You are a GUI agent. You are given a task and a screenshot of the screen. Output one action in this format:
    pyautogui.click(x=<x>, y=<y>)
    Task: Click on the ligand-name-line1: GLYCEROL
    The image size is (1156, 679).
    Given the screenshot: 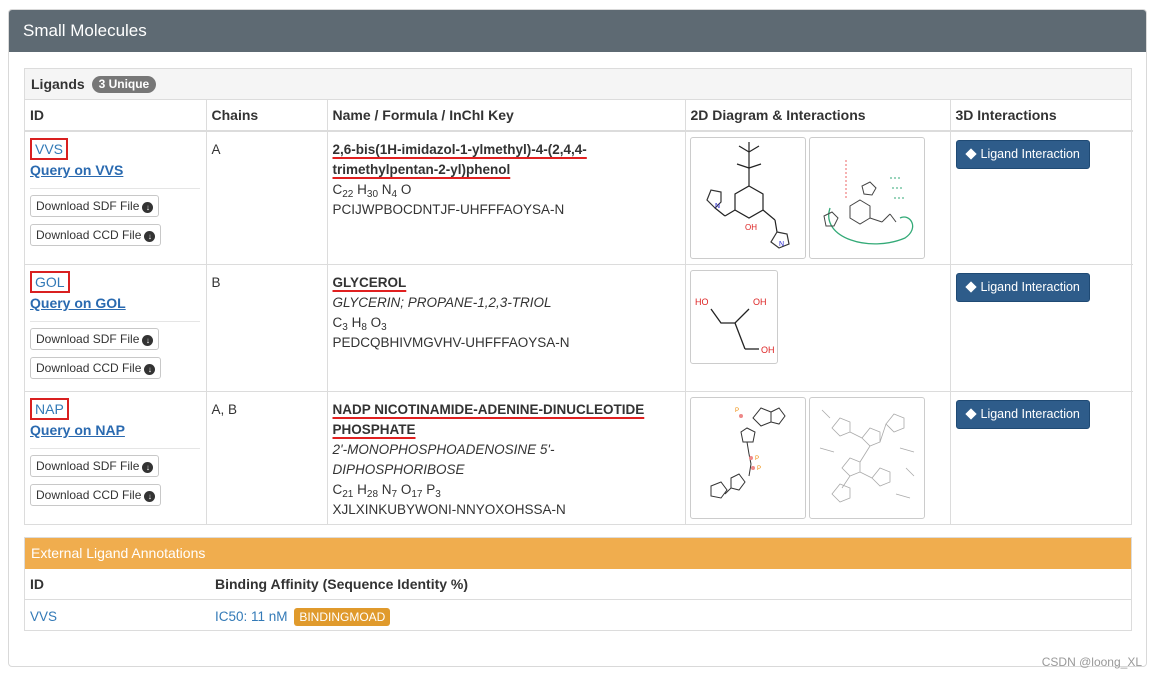 What is the action you would take?
    pyautogui.click(x=369, y=282)
    